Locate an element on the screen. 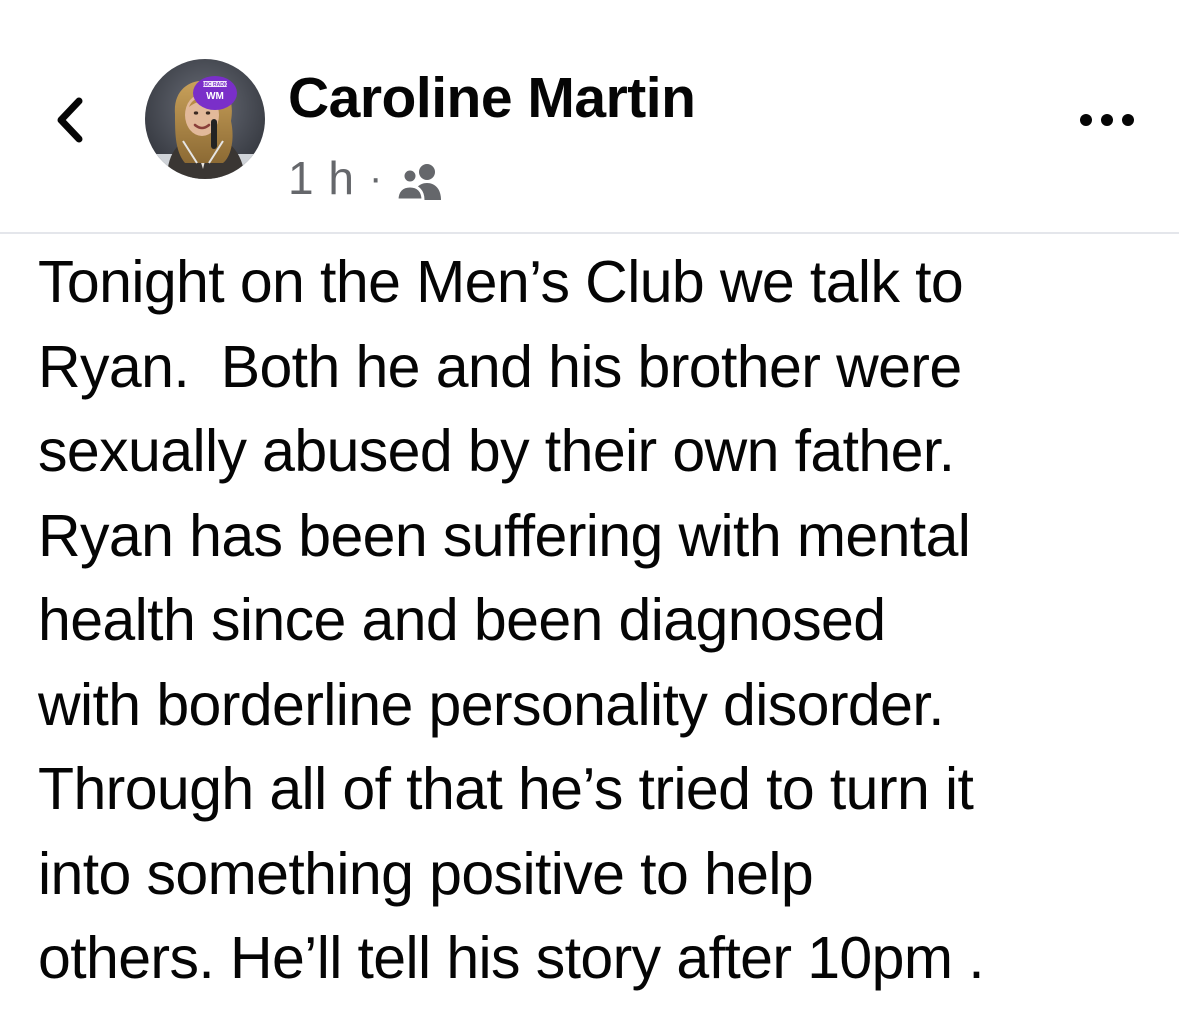 This screenshot has height=1009, width=1179. avatar-badge-small: BBC RADIO is located at coordinates (215, 85).